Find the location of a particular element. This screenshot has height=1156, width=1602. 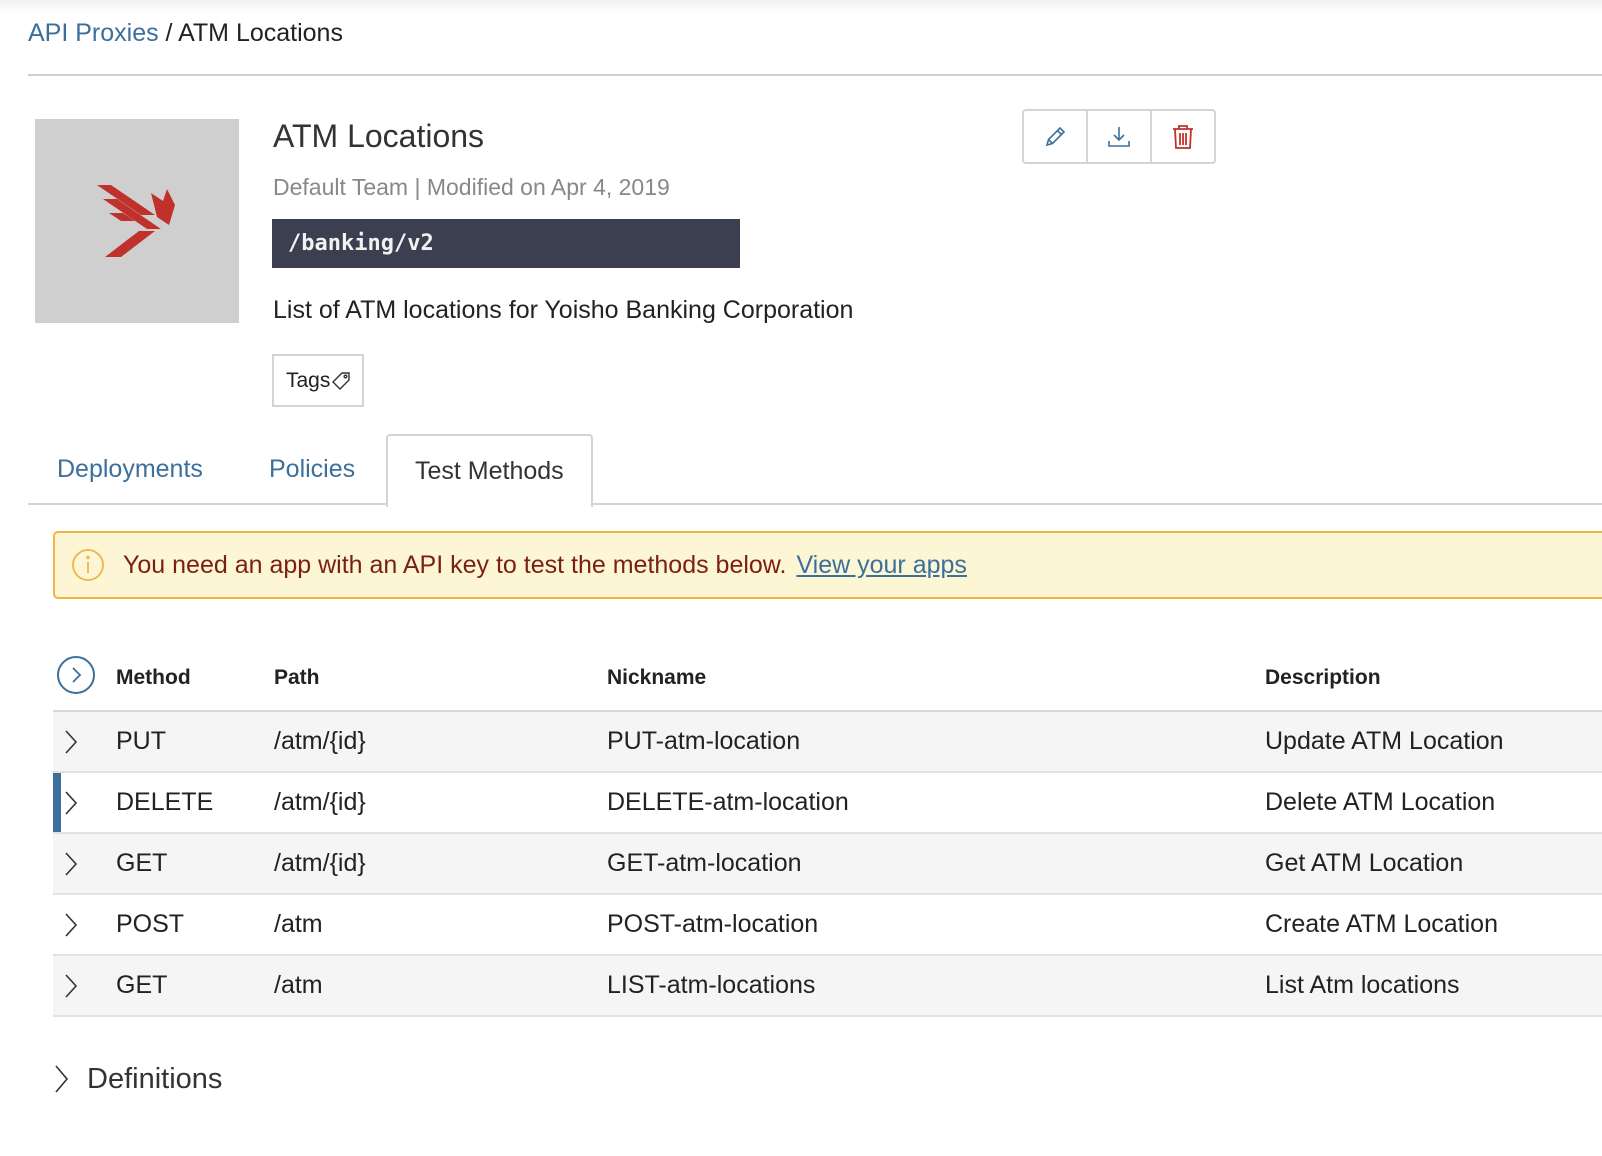

download-button is located at coordinates (1118, 136).